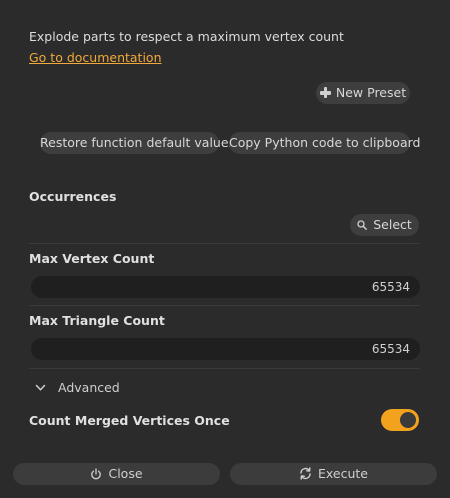 The height and width of the screenshot is (498, 450). I want to click on search-icon, so click(362, 225).